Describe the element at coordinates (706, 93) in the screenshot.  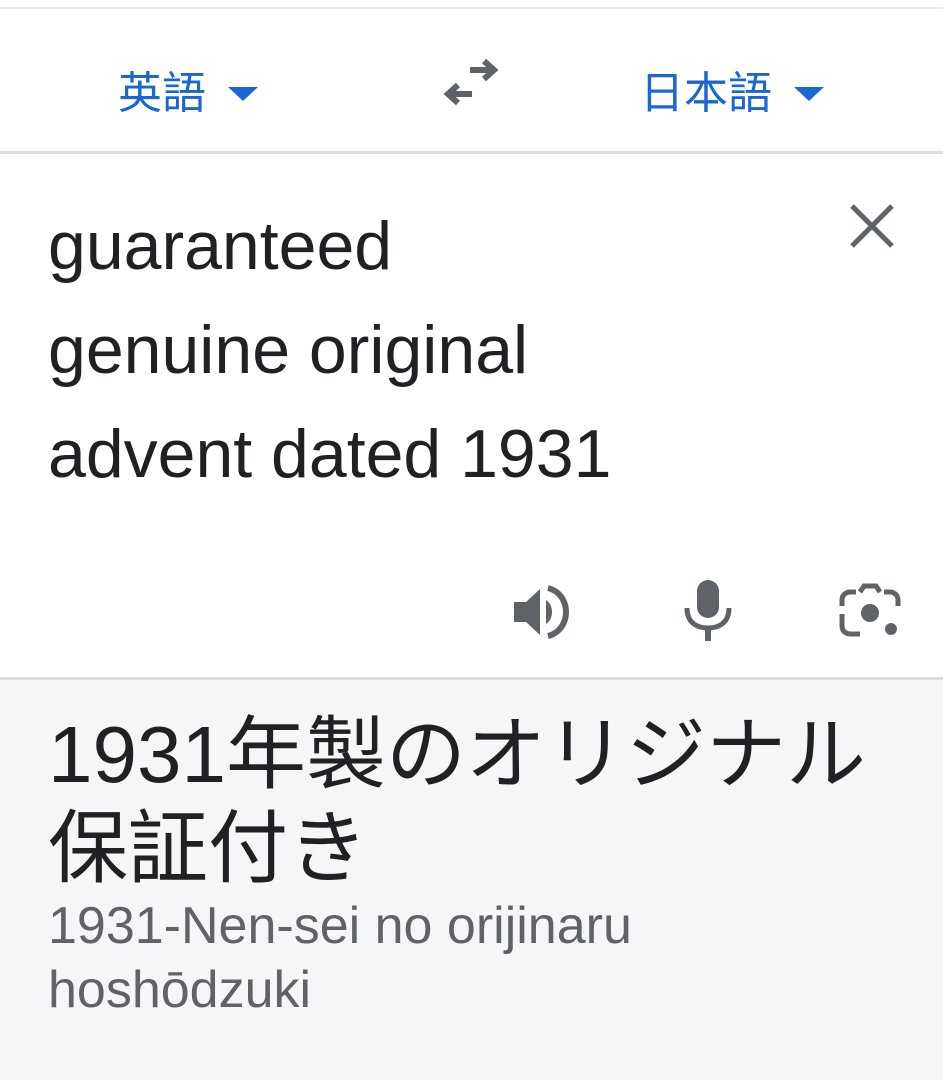
I see `target-language-label: 日本語` at that location.